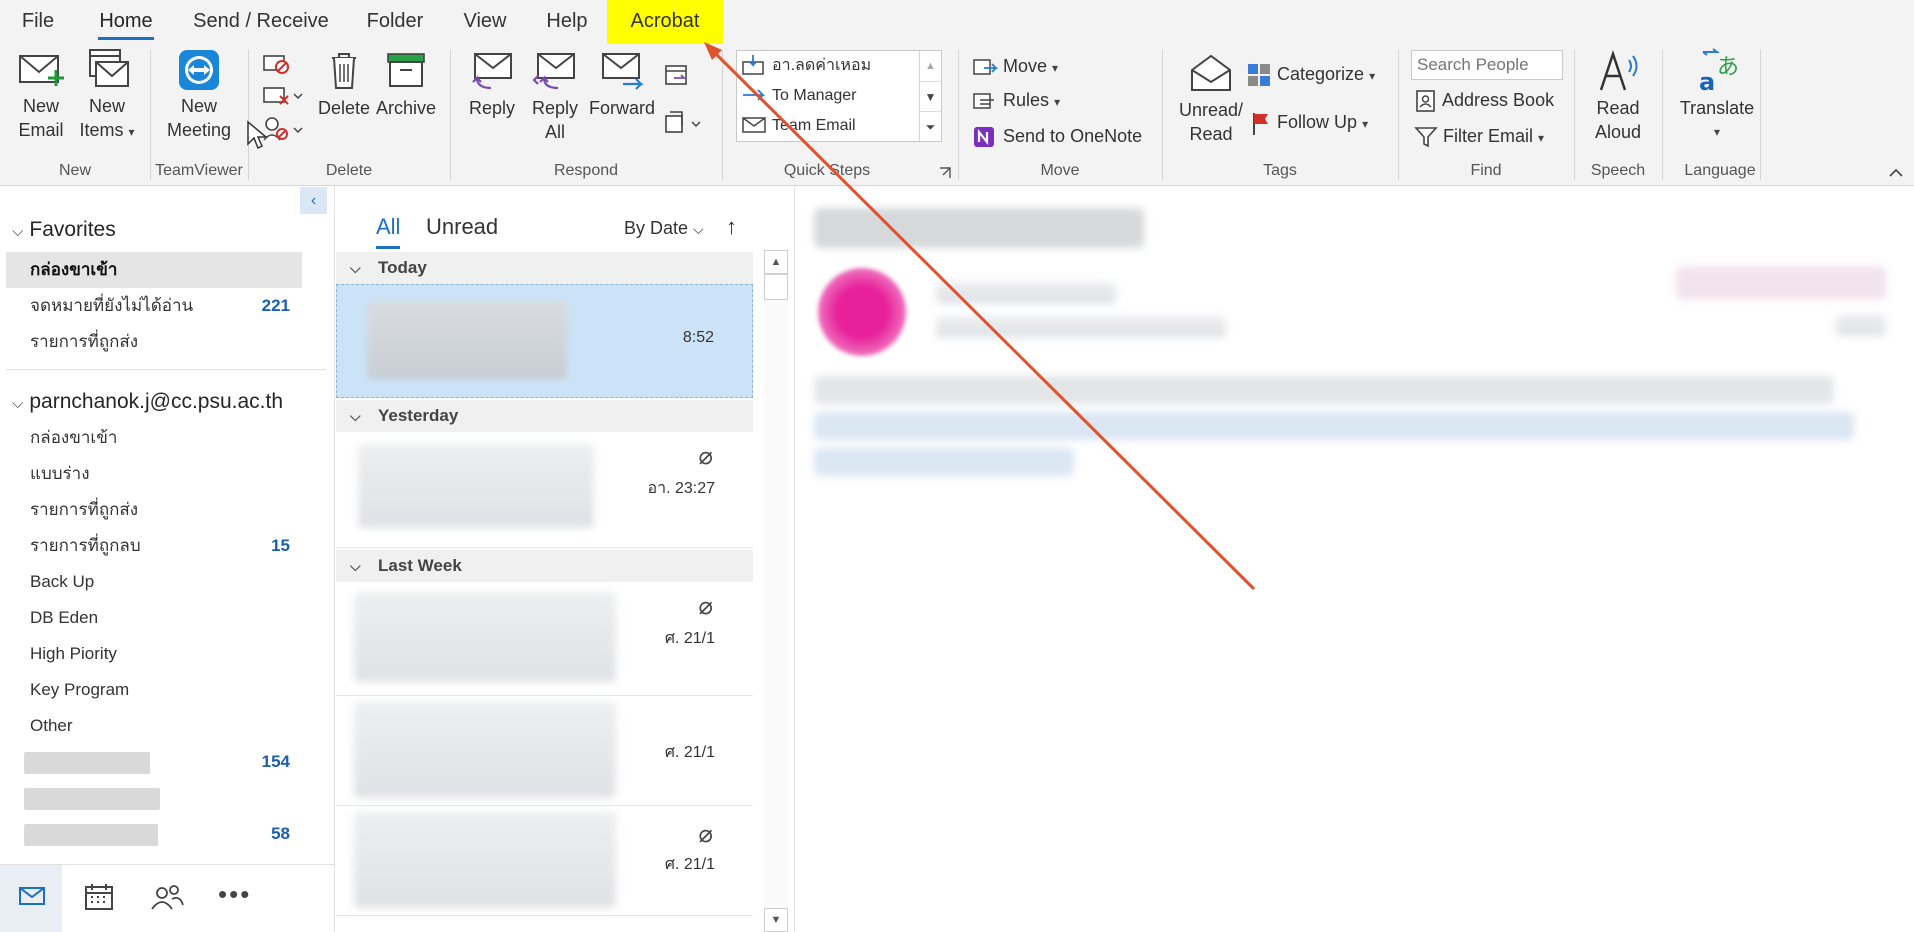 The height and width of the screenshot is (932, 1914). What do you see at coordinates (544, 751) in the screenshot?
I see `message-item: ศ. 21/1` at bounding box center [544, 751].